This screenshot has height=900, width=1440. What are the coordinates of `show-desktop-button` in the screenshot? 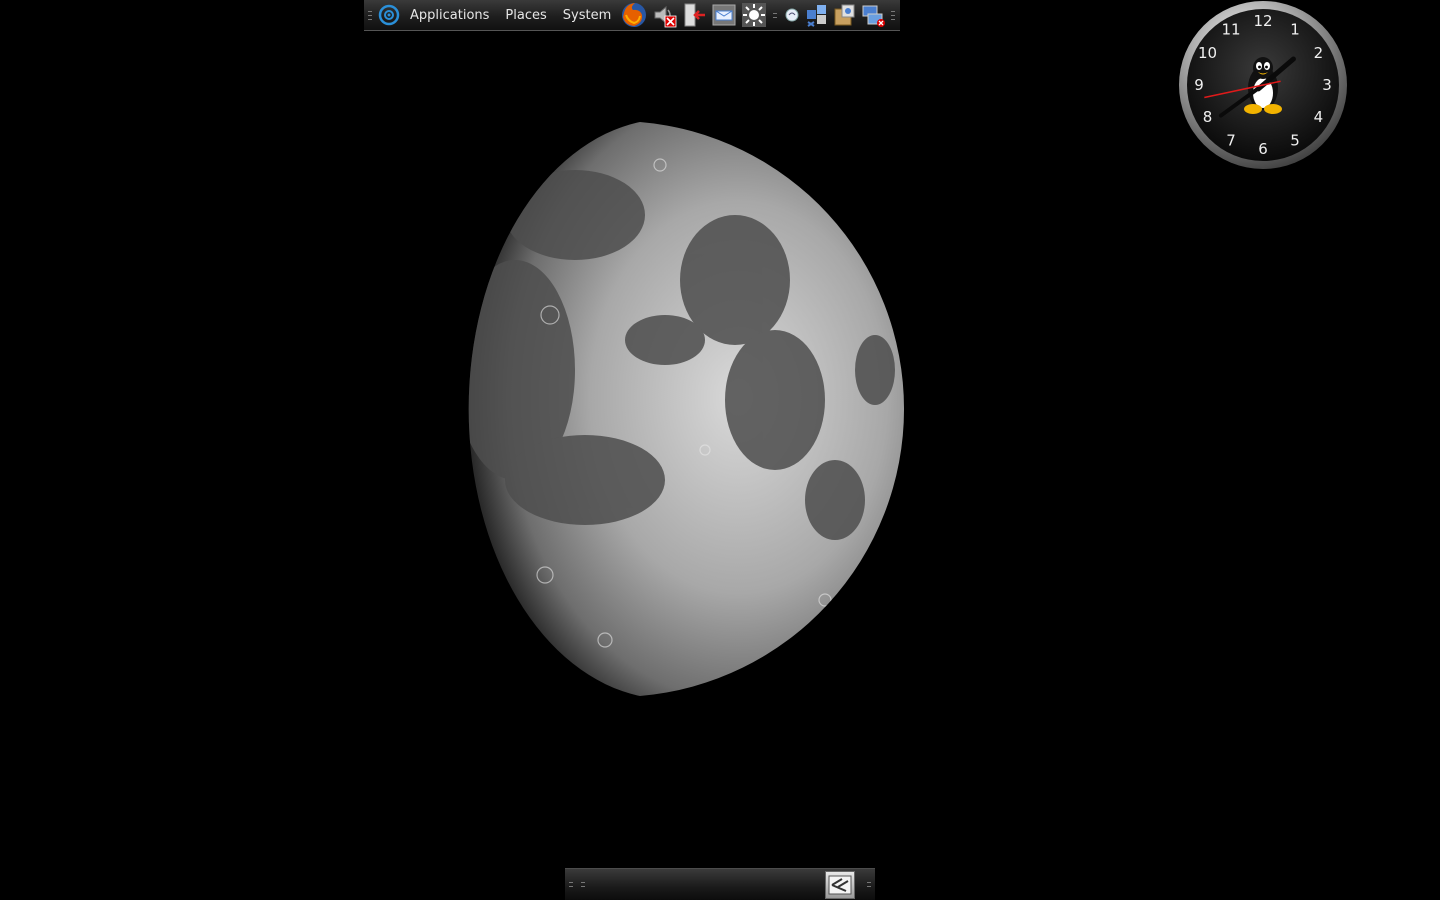 It's located at (840, 884).